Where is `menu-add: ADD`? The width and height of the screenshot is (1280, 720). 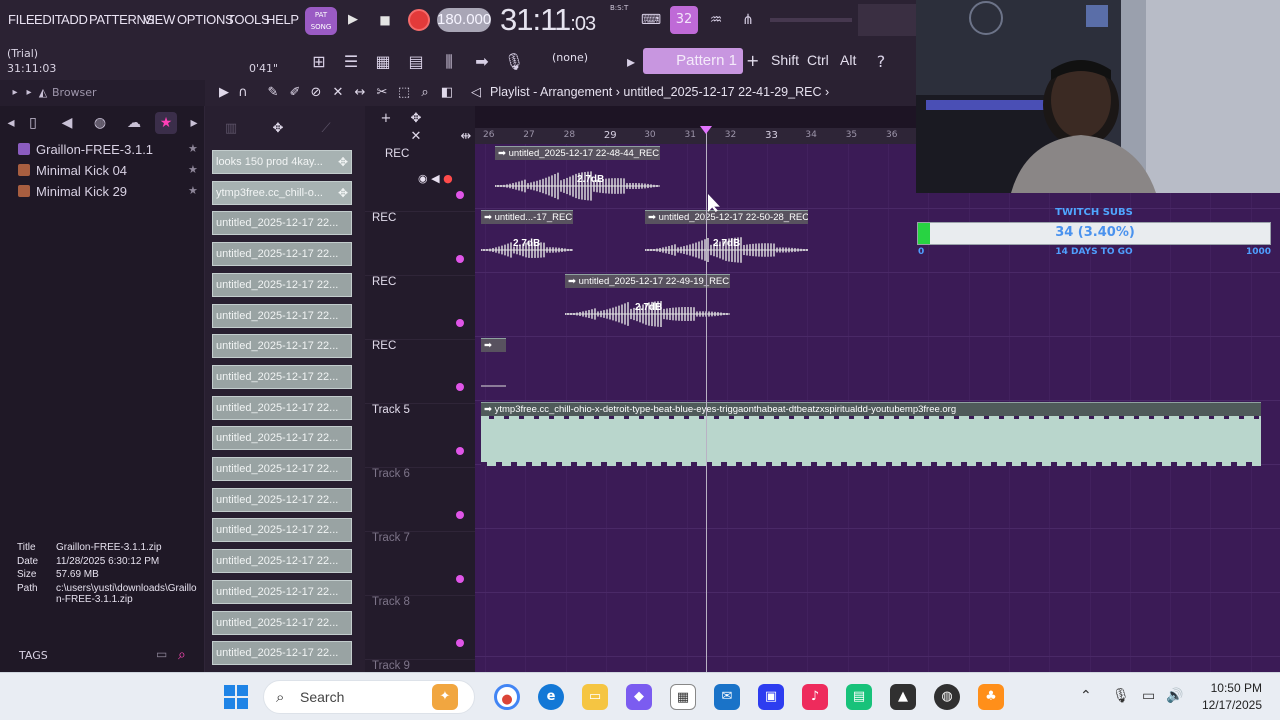 menu-add: ADD is located at coordinates (74, 19).